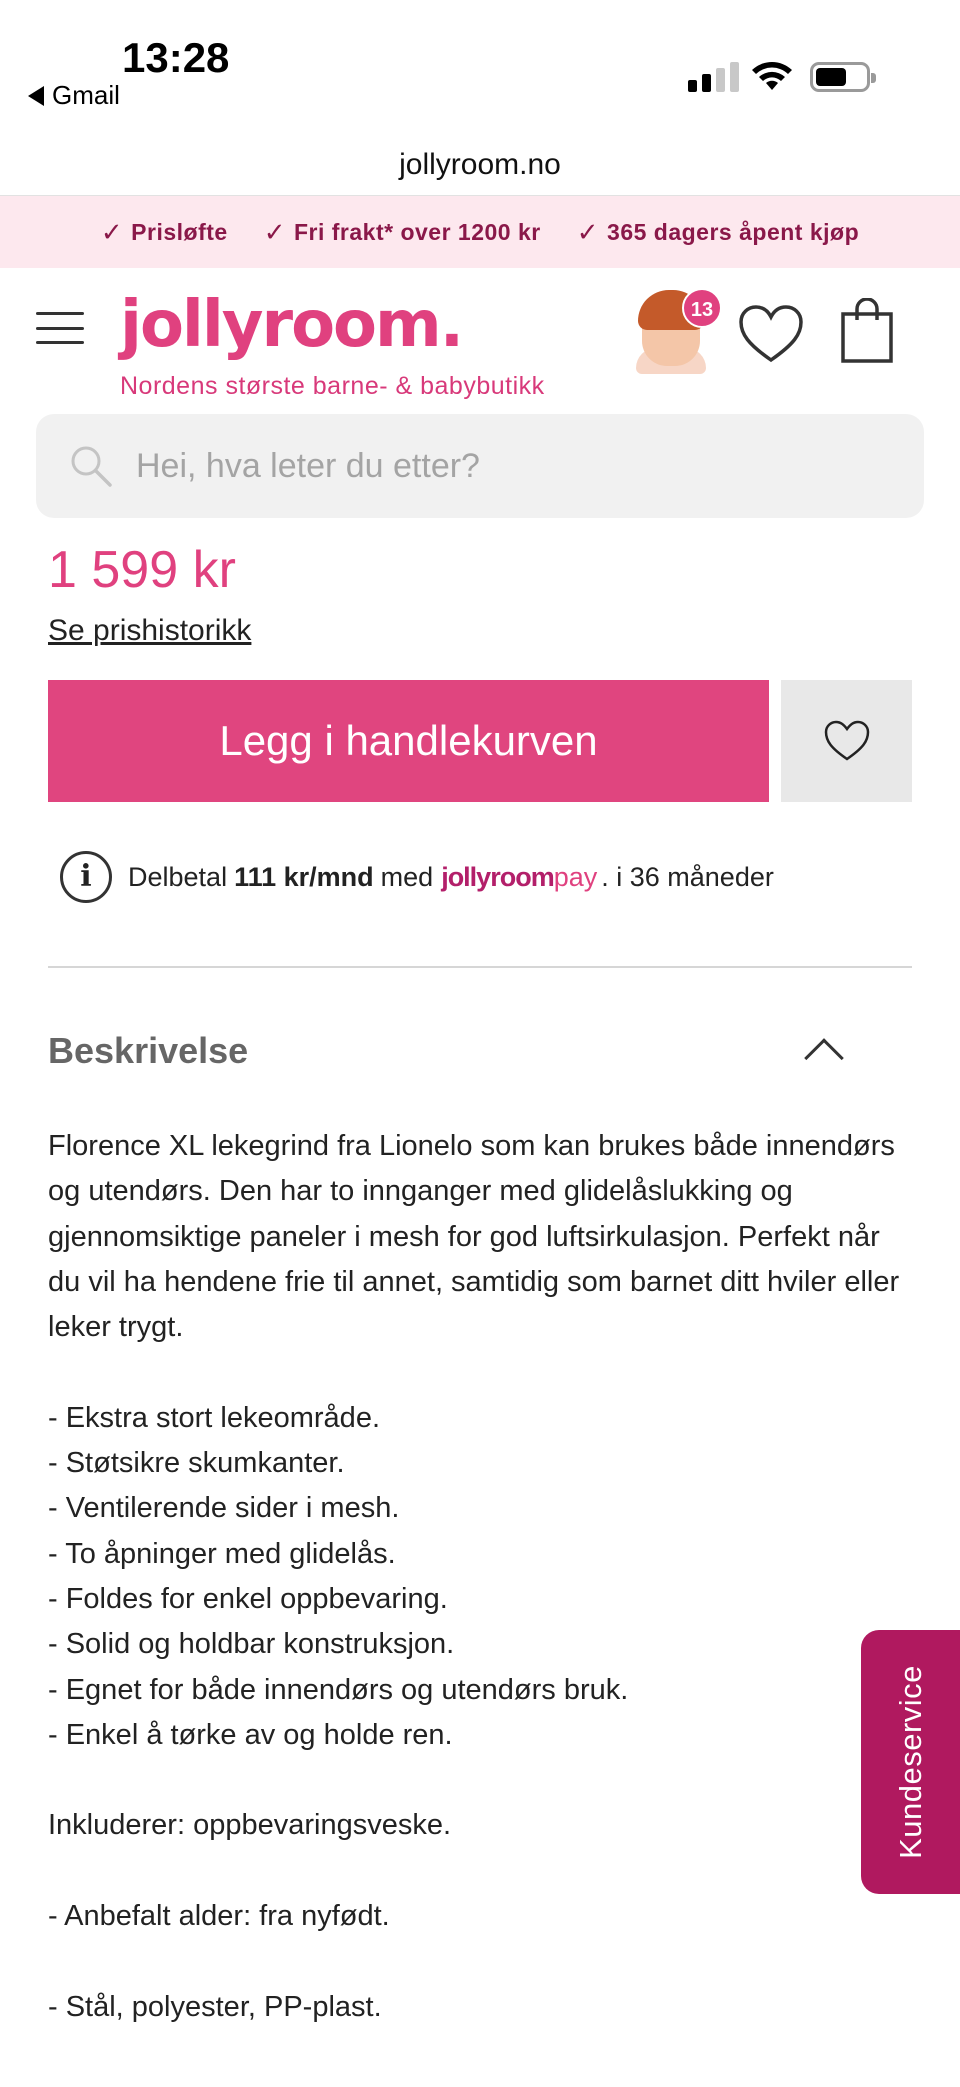 Image resolution: width=960 pixels, height=2087 pixels. Describe the element at coordinates (480, 967) in the screenshot. I see `section-divider` at that location.